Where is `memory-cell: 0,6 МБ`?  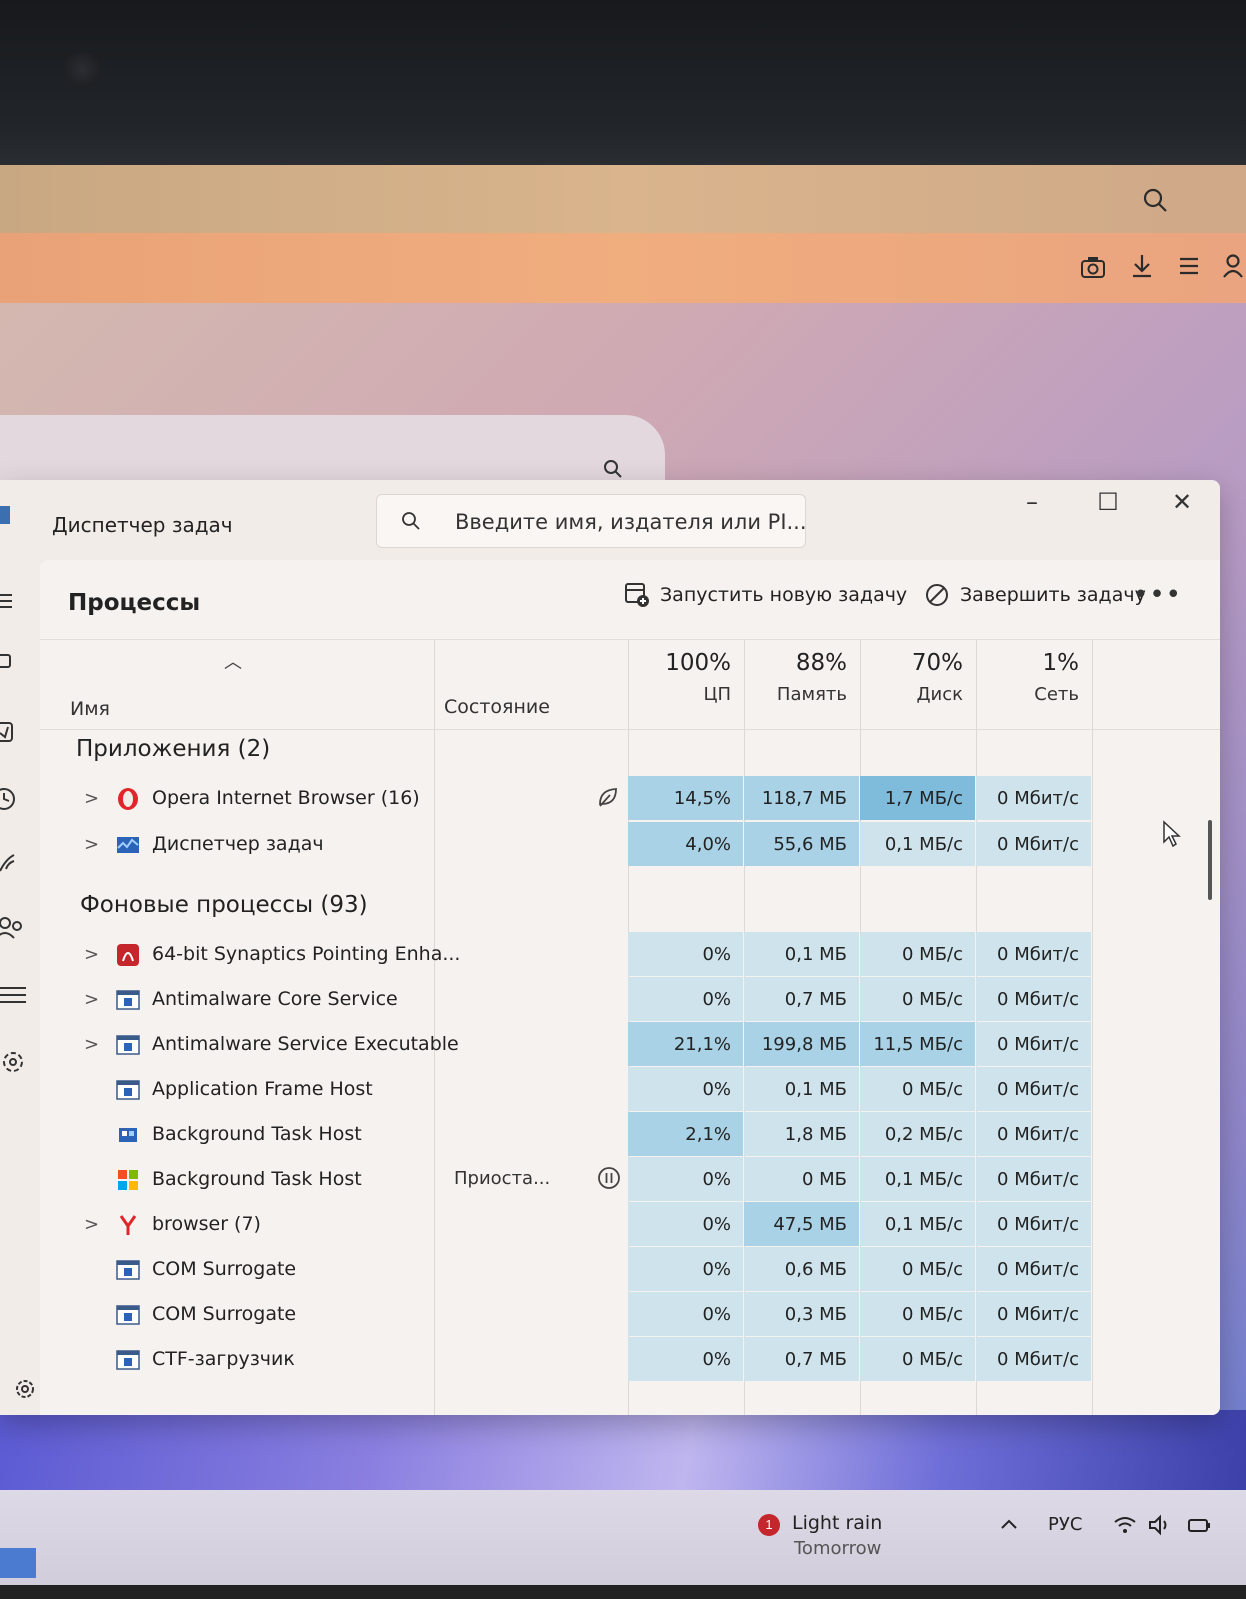 memory-cell: 0,6 МБ is located at coordinates (801, 1269).